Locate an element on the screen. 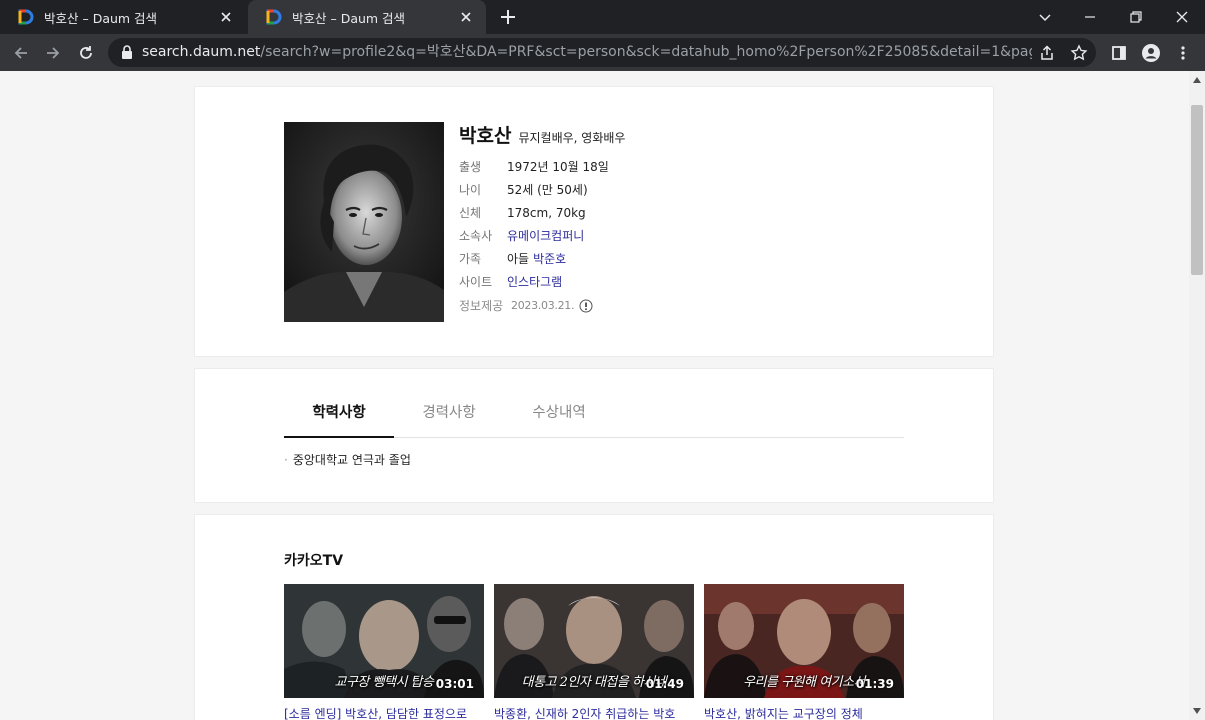  tab-career: 경력사항 is located at coordinates (449, 414).